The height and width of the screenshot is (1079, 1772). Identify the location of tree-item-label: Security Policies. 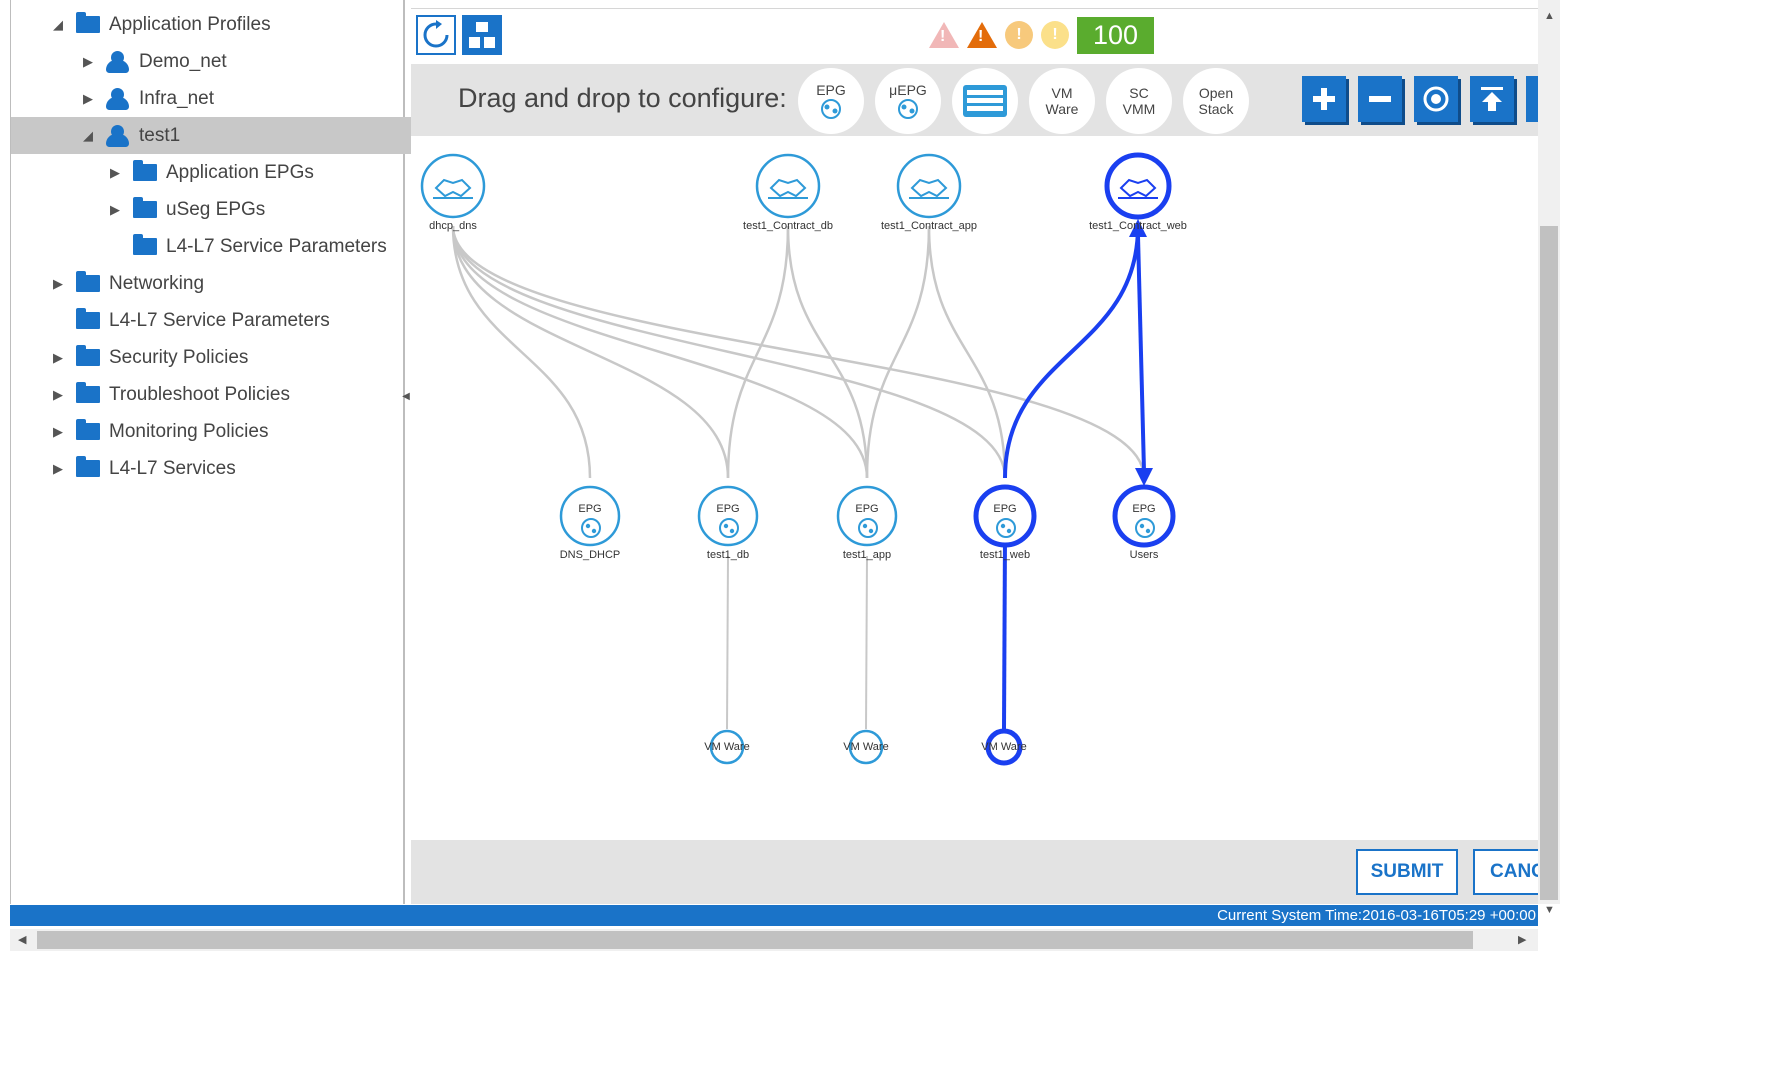
(179, 357).